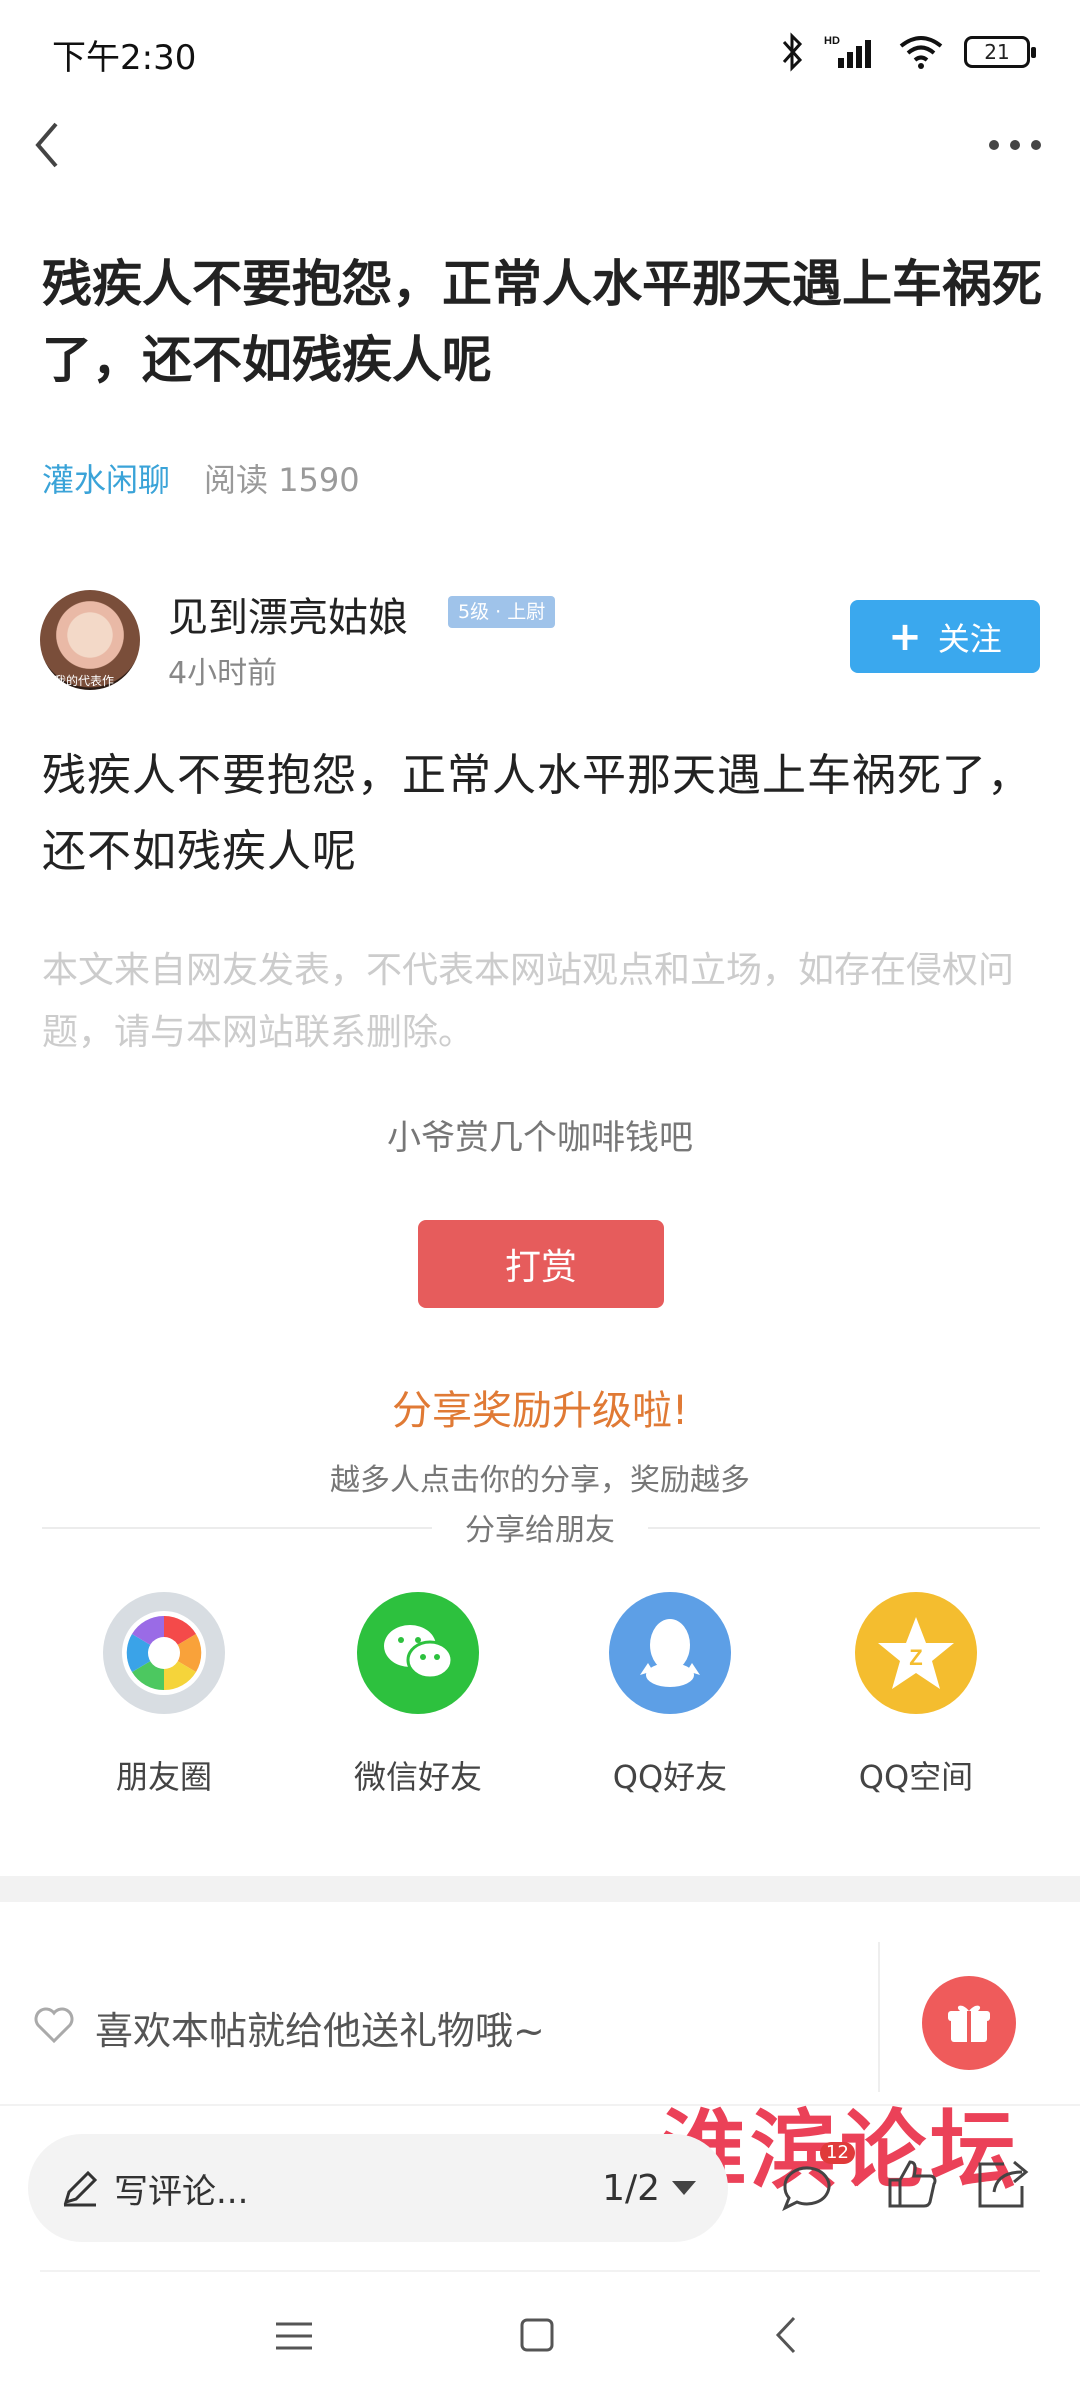 Image resolution: width=1080 pixels, height=2400 pixels. What do you see at coordinates (832, 41) in the screenshot?
I see `svg-text: HD` at bounding box center [832, 41].